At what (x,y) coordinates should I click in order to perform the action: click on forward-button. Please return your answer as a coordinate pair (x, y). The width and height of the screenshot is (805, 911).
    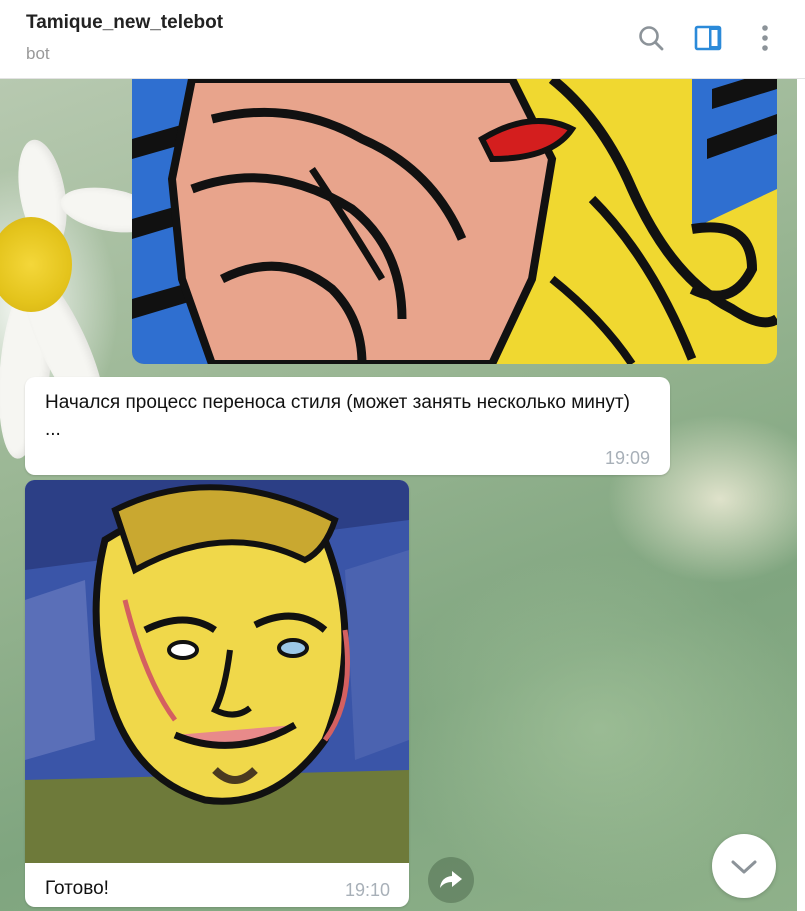
    Looking at the image, I should click on (451, 880).